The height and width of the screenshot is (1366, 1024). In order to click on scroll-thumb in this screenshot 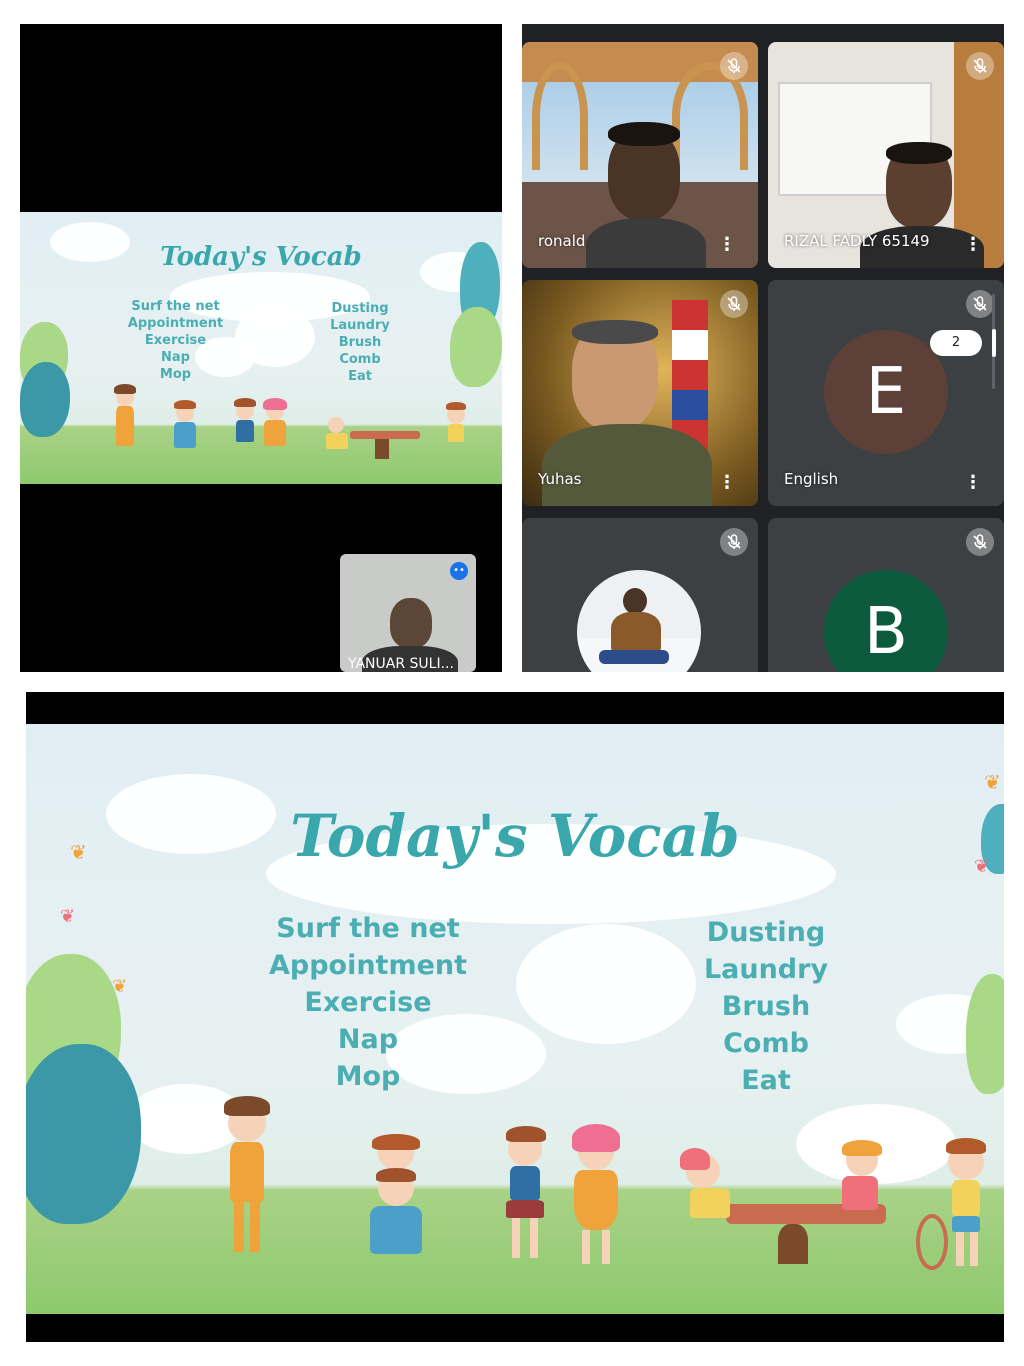, I will do `click(994, 343)`.